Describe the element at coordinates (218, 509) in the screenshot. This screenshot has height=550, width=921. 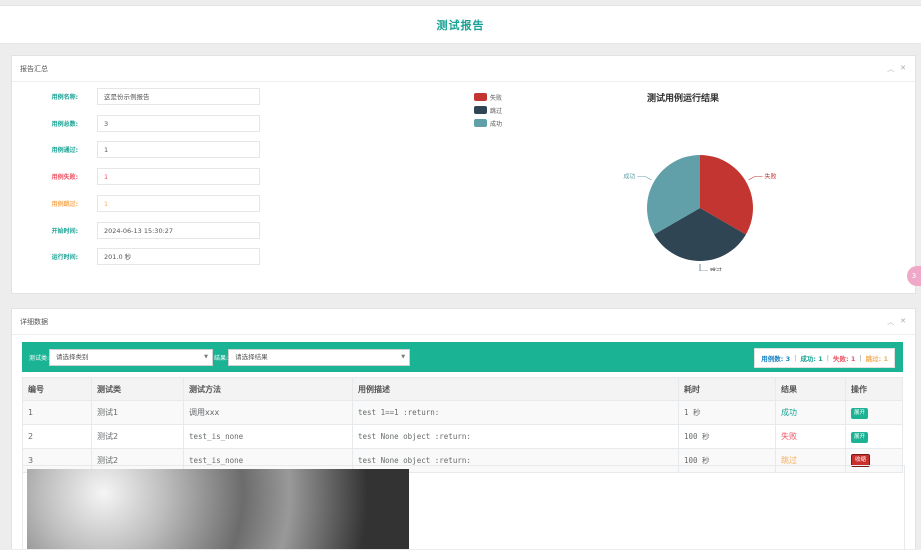
I see `test-screenshot-image` at that location.